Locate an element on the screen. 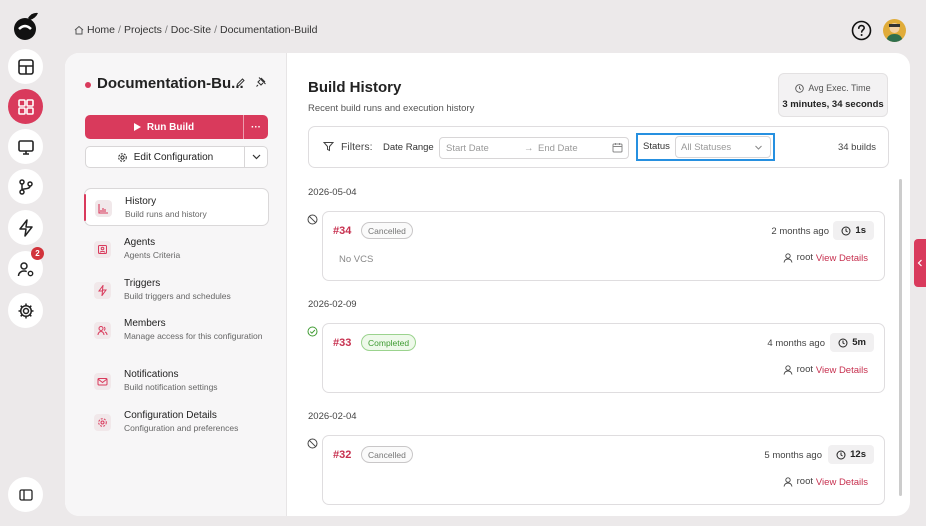  edit-configuration-label: Edit Configuration is located at coordinates (173, 157).